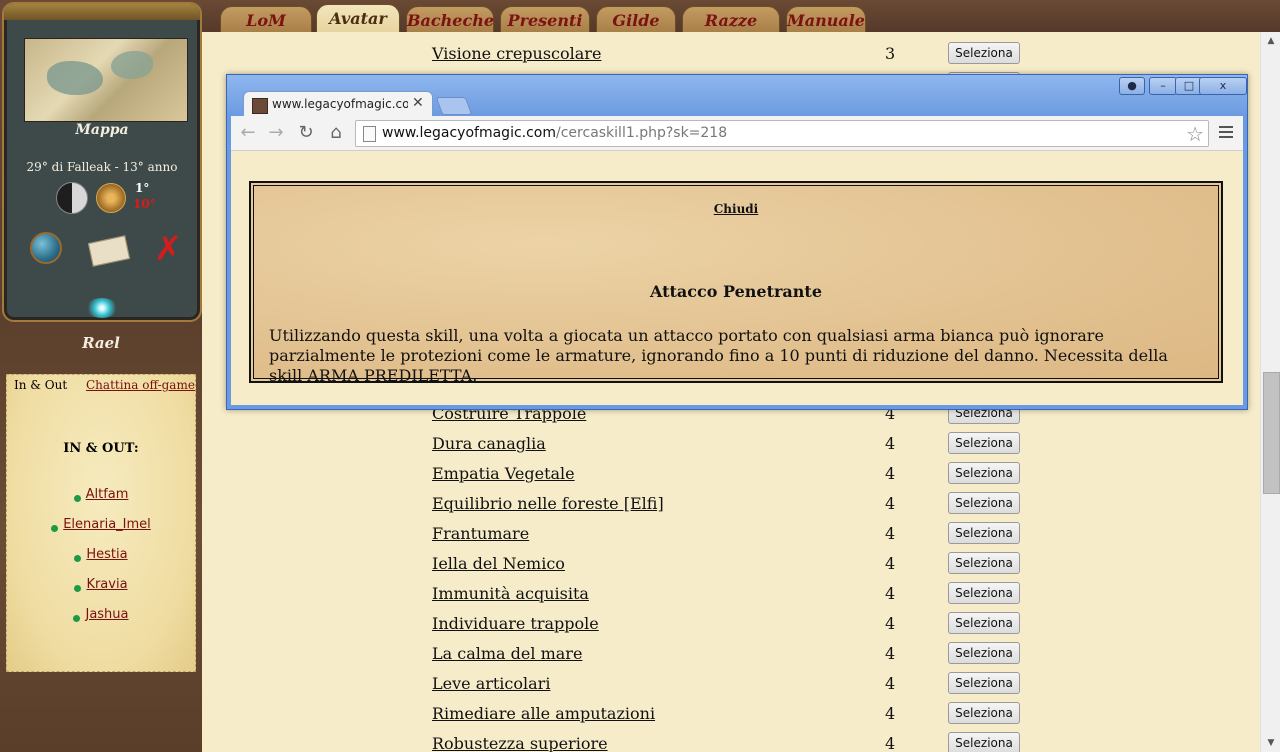  Describe the element at coordinates (548, 503) in the screenshot. I see `skill-name-link: Equilibrio nelle foreste [Elfi]` at that location.